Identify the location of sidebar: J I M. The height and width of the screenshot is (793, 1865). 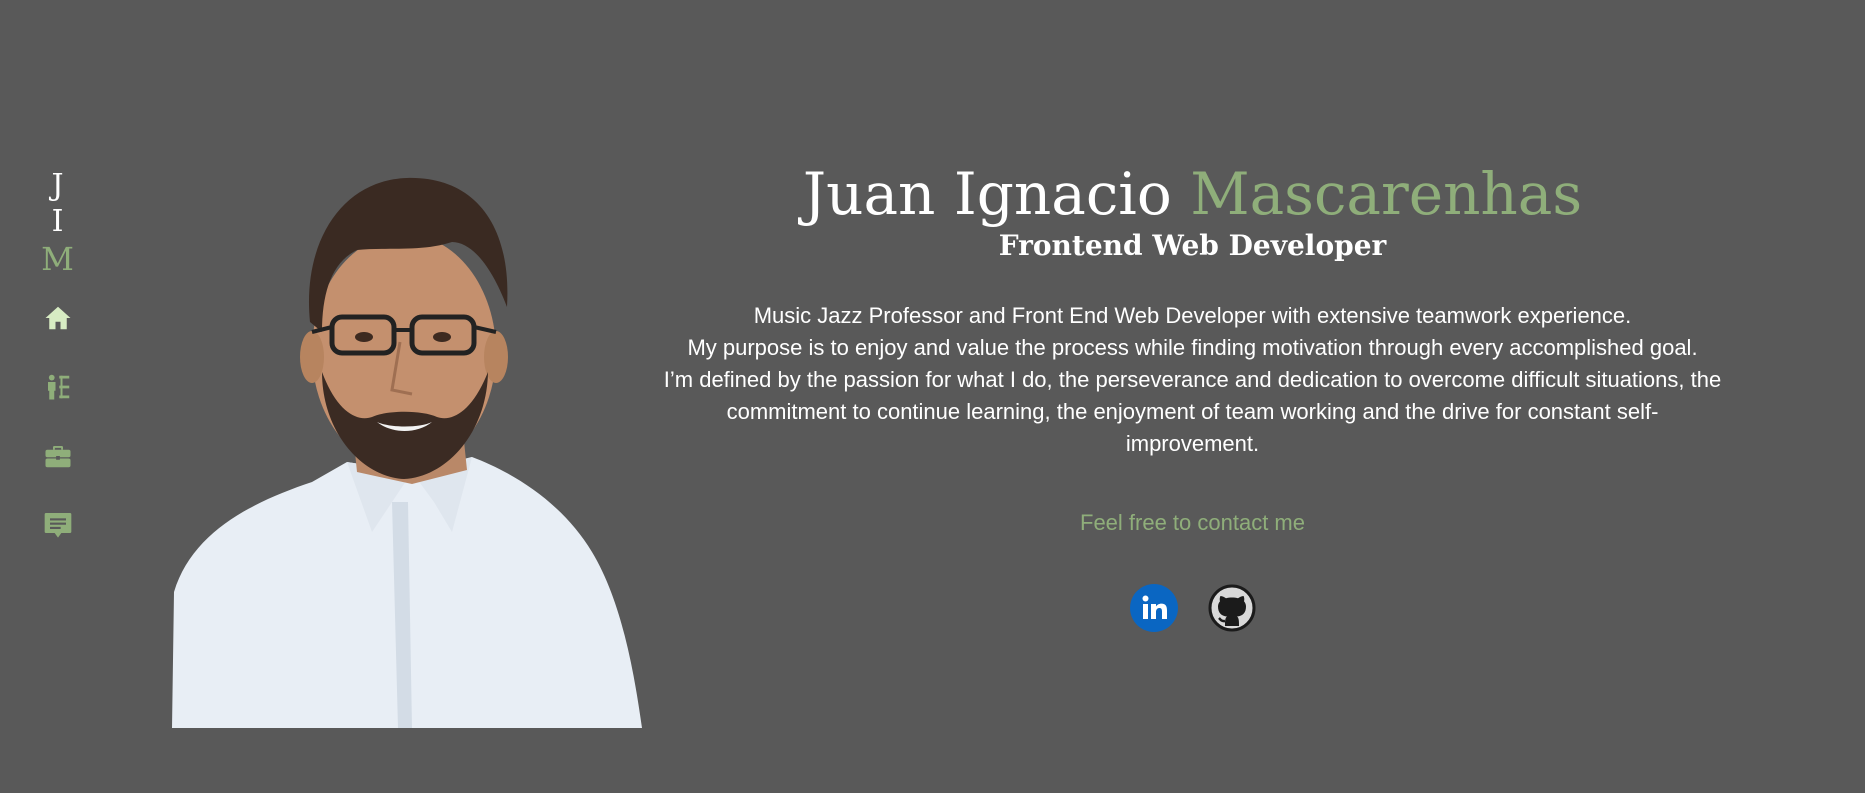
(57, 371).